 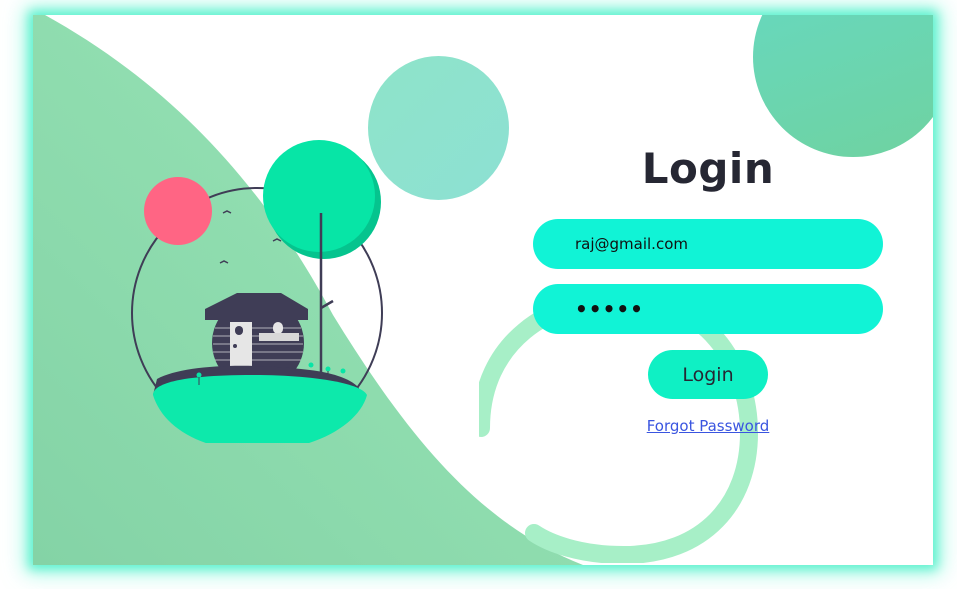 I want to click on email-field, so click(x=708, y=244).